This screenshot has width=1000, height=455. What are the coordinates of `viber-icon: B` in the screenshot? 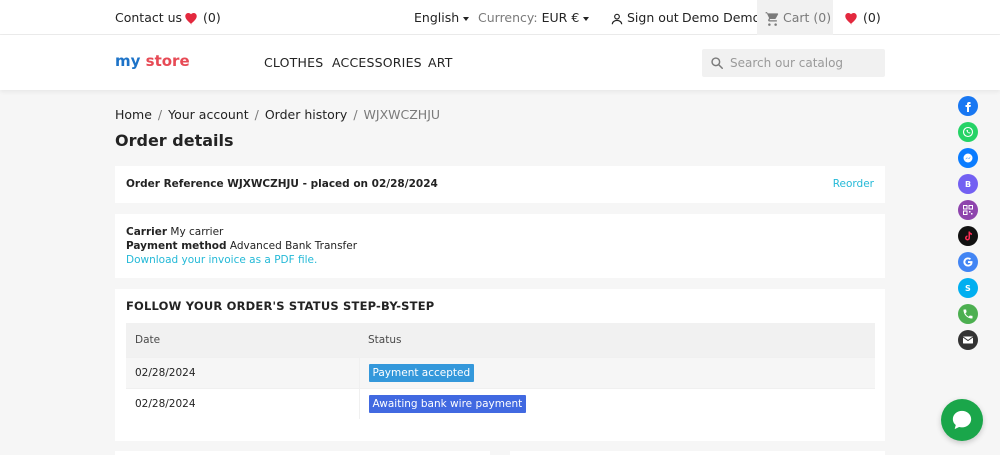 It's located at (968, 184).